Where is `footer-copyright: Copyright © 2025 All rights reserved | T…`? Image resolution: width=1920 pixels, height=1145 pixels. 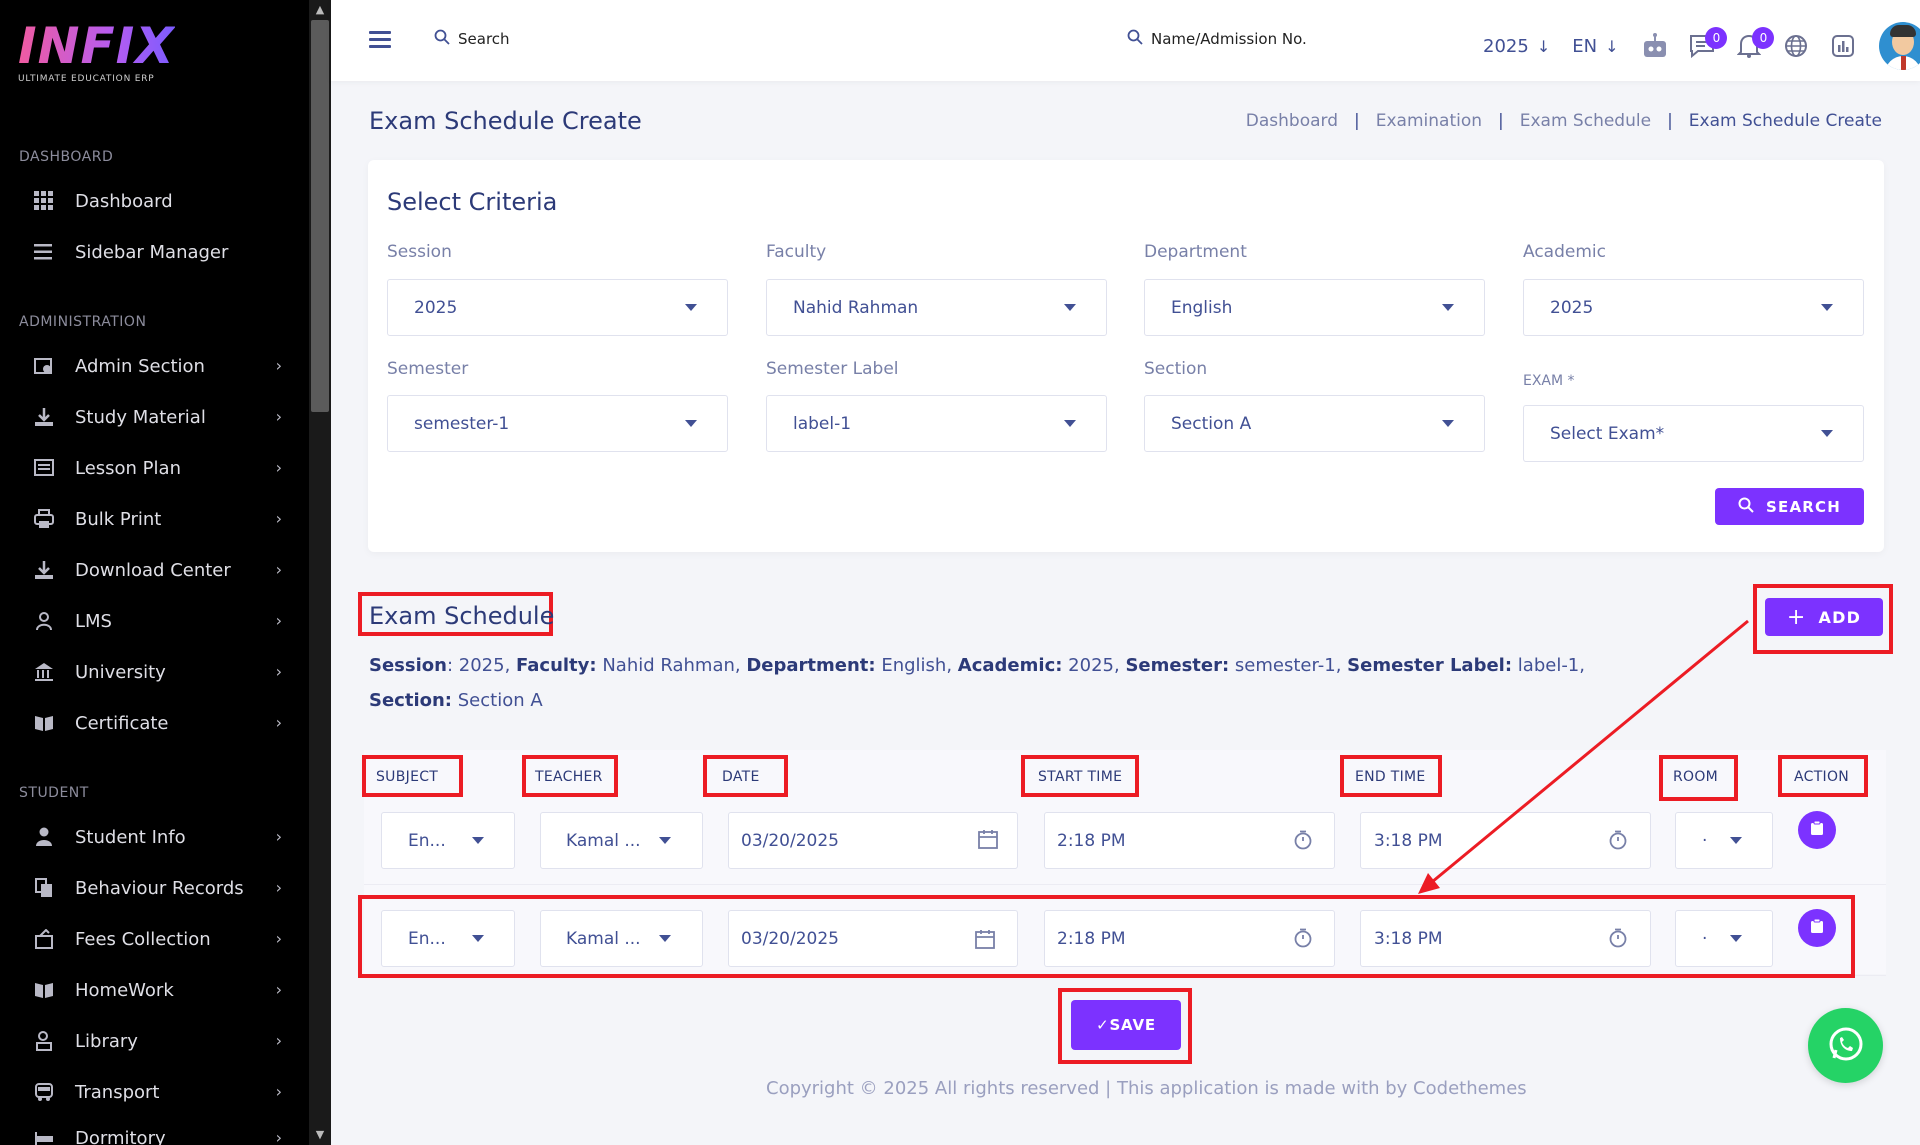 footer-copyright: Copyright © 2025 All rights reserved | T… is located at coordinates (1146, 1088).